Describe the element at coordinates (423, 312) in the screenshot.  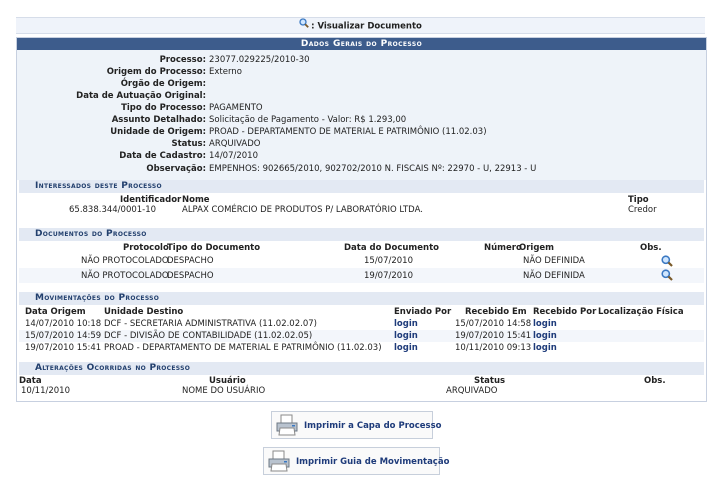
I see `col-enviado-por: Enviado Por` at that location.